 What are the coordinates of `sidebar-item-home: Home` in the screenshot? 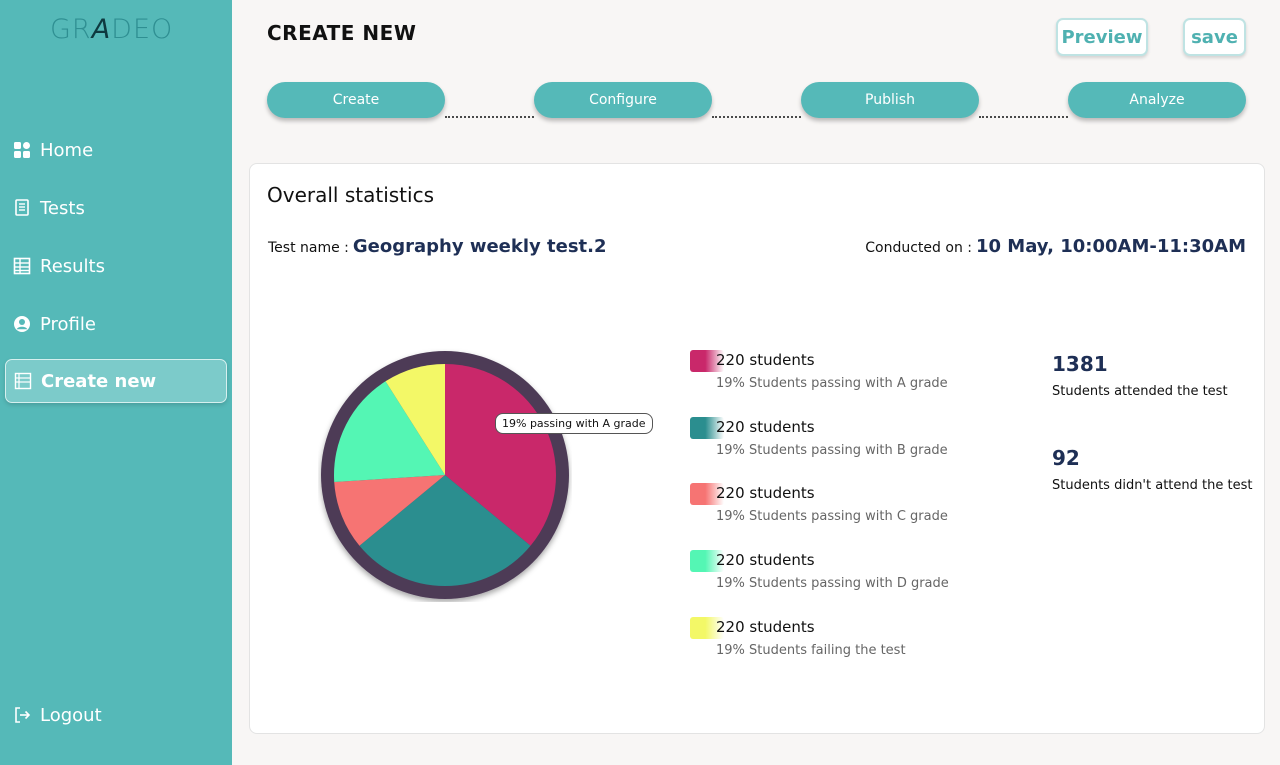 It's located at (119, 150).